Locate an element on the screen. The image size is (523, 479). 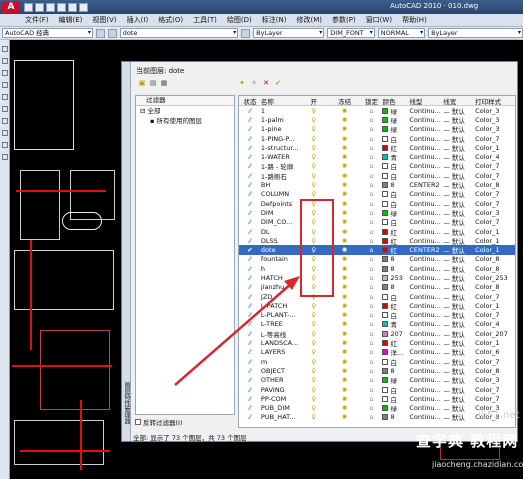
save-icon is located at coordinates (50, 7).